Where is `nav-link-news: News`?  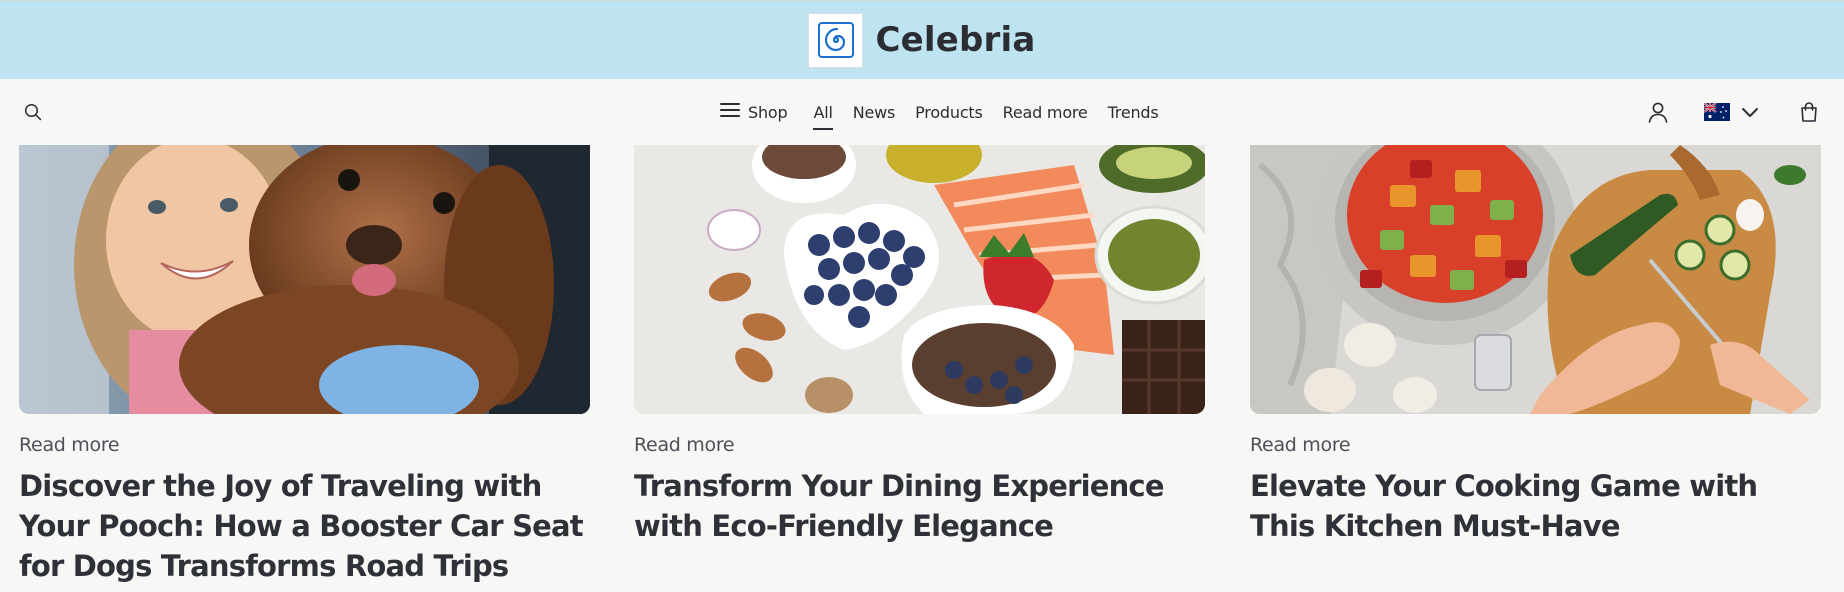
nav-link-news: News is located at coordinates (874, 112).